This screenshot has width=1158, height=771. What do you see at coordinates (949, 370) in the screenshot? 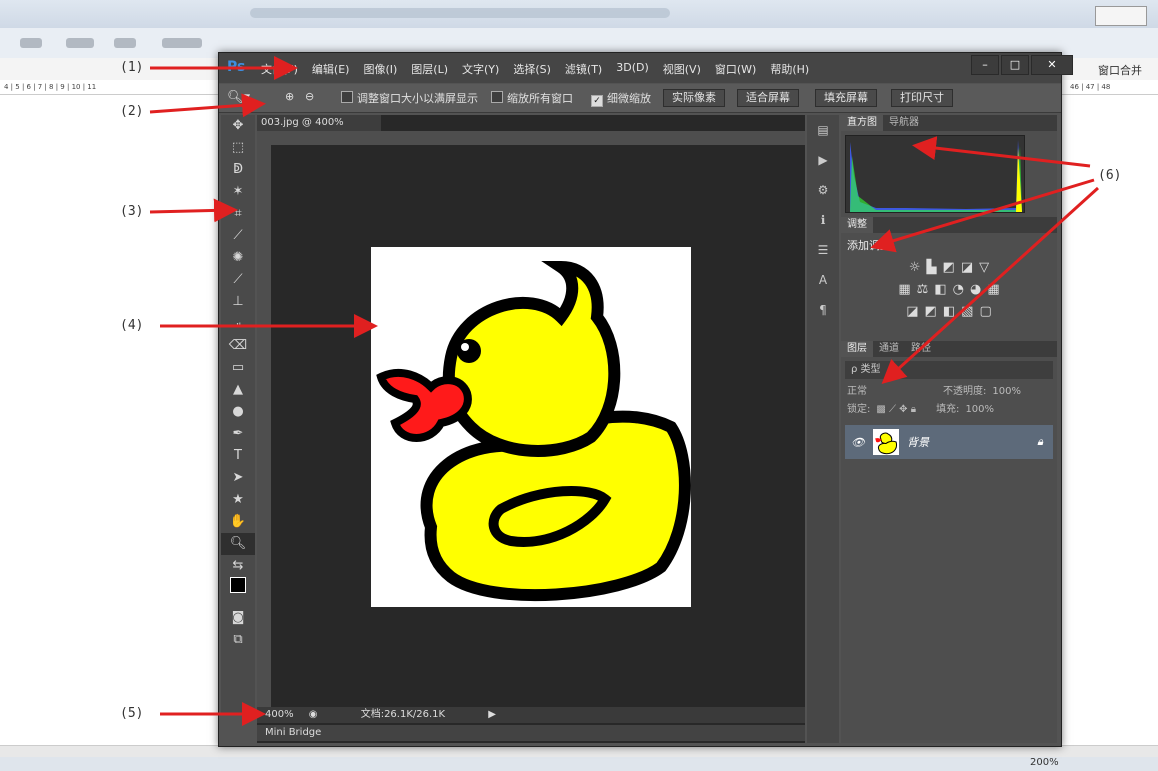
I see `layer-filter: ρ 类型` at bounding box center [949, 370].